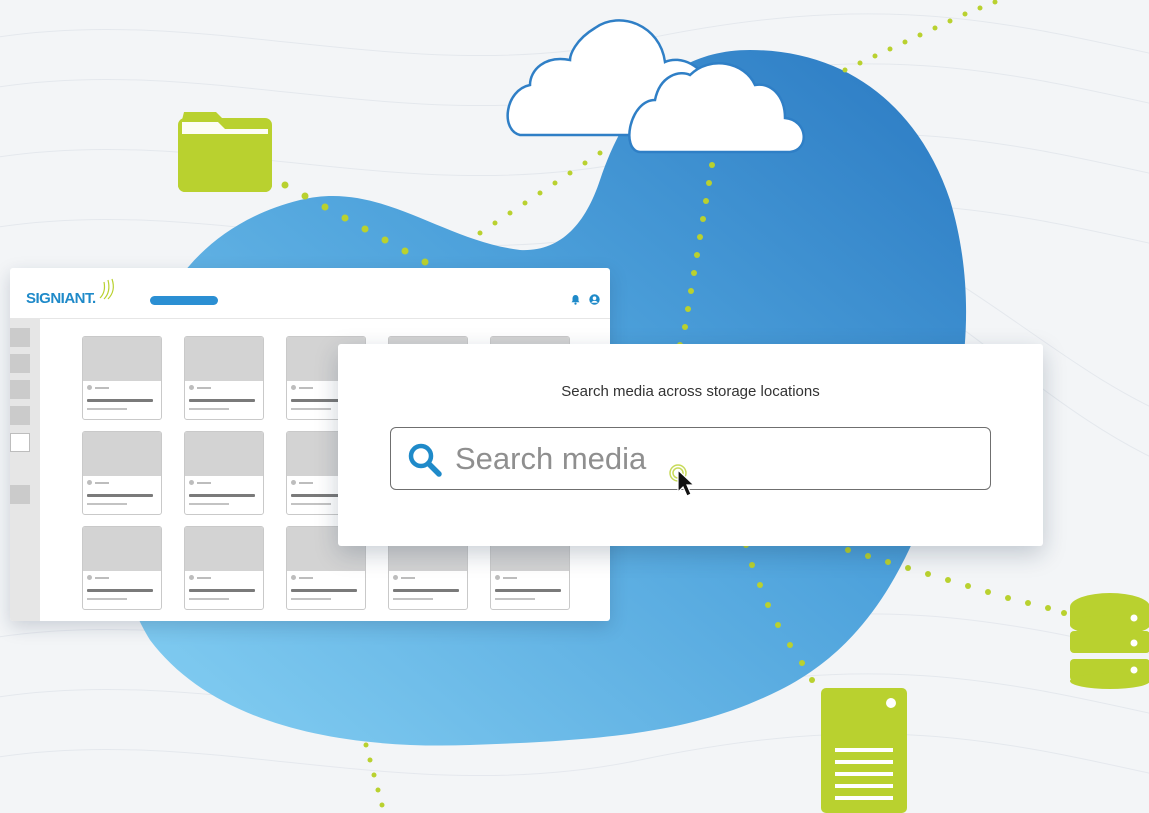  I want to click on search-icon, so click(425, 460).